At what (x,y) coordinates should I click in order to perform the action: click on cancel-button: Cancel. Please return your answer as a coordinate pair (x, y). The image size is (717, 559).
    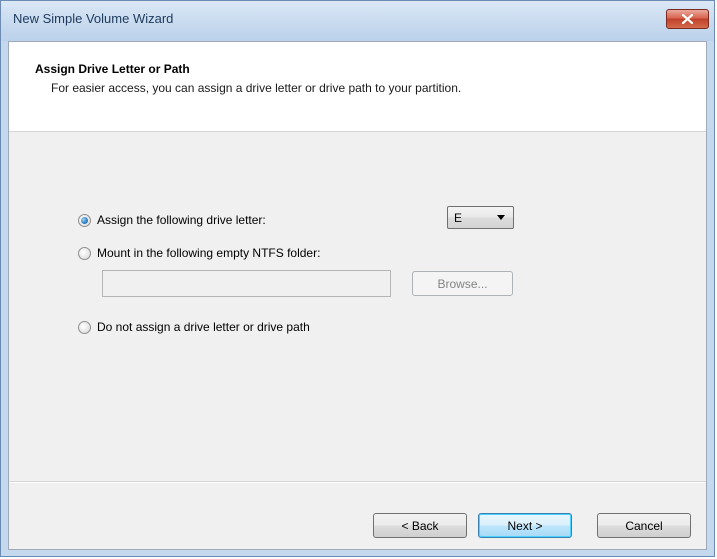
    Looking at the image, I should click on (644, 525).